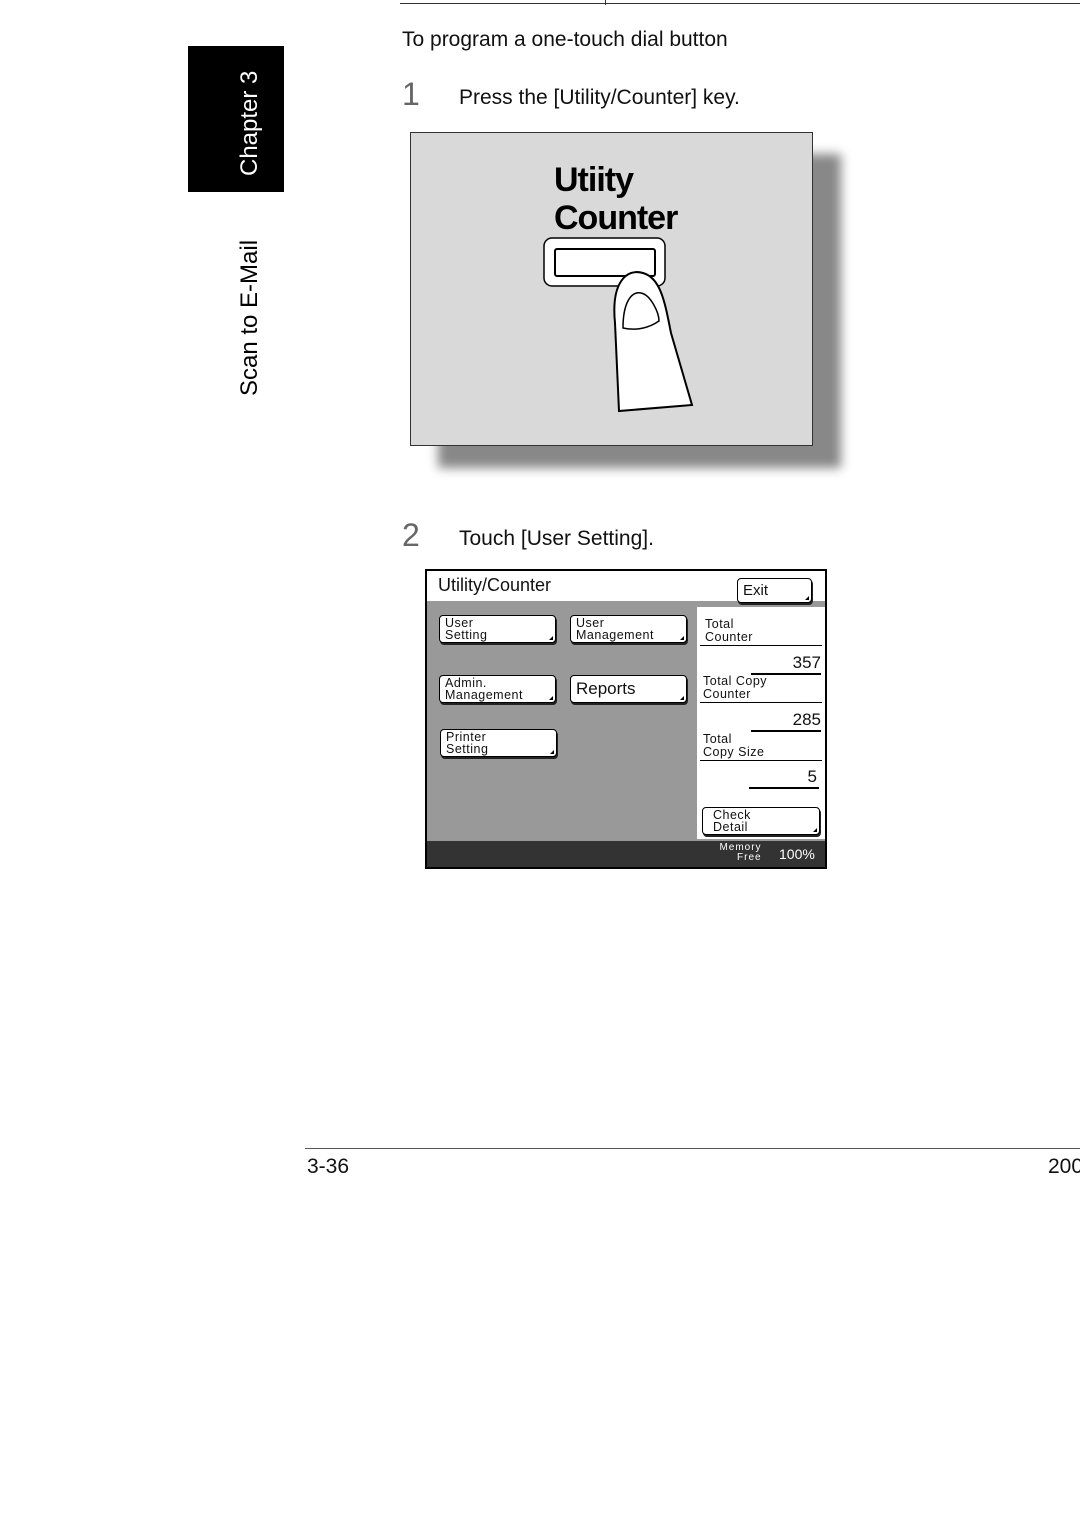  Describe the element at coordinates (797, 854) in the screenshot. I see `memory-free-value: 100%` at that location.